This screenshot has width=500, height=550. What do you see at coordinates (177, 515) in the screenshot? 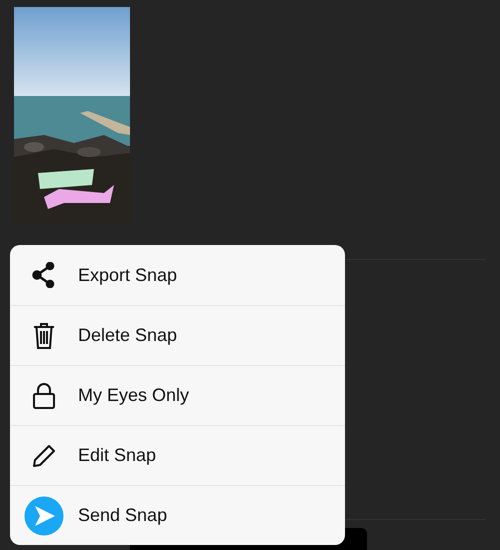
I see `menu-item: Send Snap` at bounding box center [177, 515].